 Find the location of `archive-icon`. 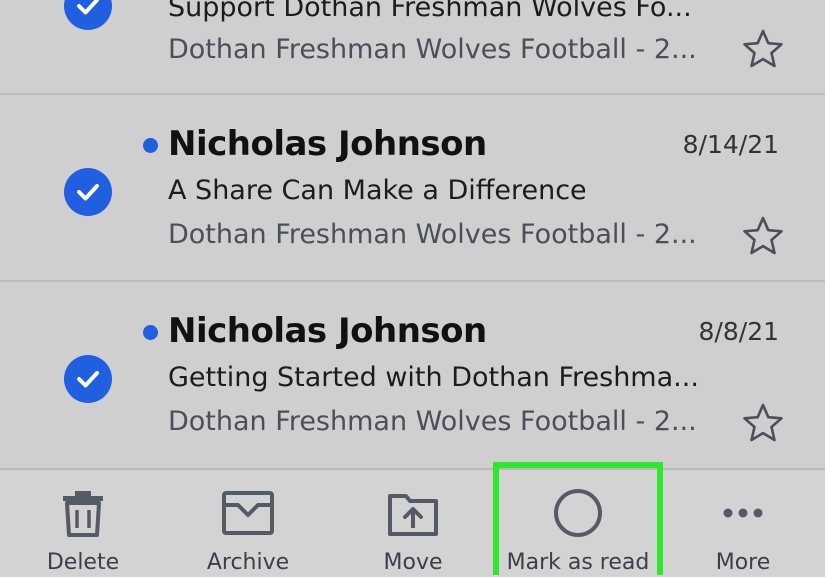

archive-icon is located at coordinates (248, 513).